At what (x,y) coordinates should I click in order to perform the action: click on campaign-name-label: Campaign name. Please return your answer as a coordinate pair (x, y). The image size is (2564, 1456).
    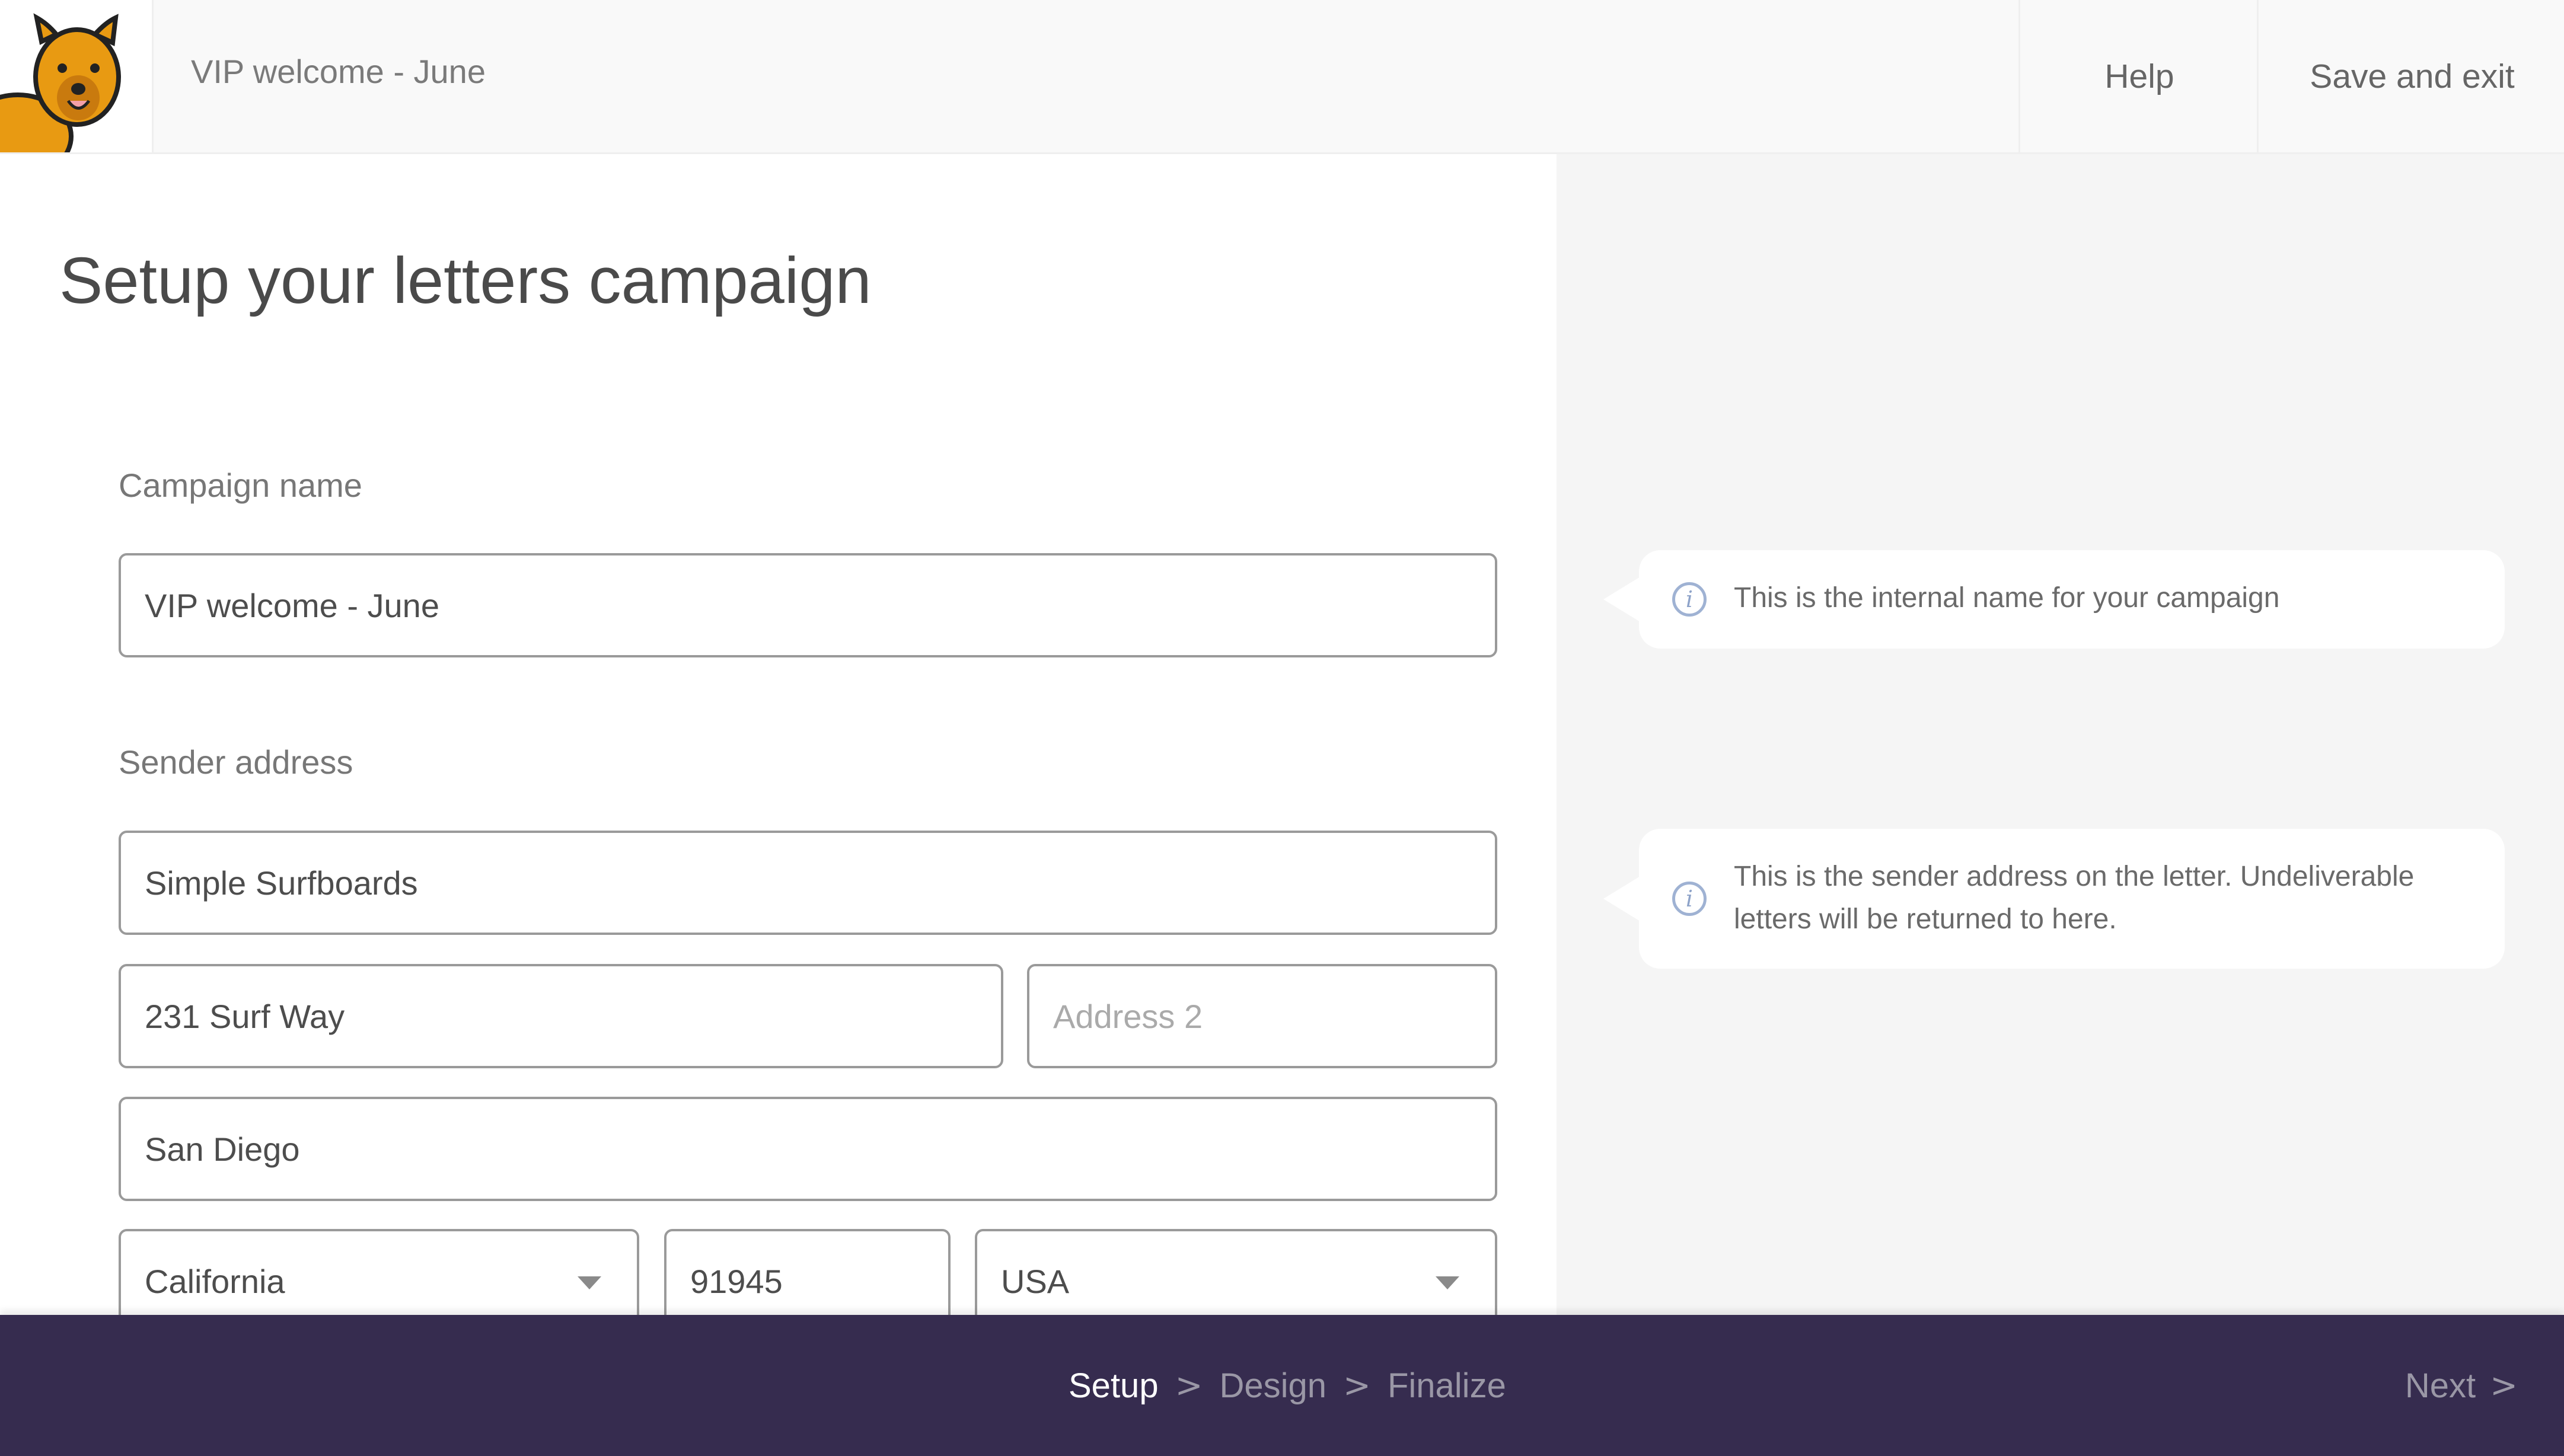
    Looking at the image, I should click on (241, 485).